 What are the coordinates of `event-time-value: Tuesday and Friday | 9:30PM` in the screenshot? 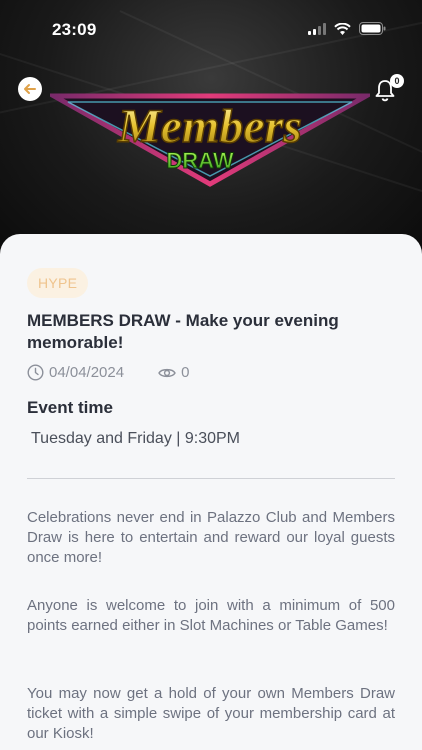 It's located at (135, 438).